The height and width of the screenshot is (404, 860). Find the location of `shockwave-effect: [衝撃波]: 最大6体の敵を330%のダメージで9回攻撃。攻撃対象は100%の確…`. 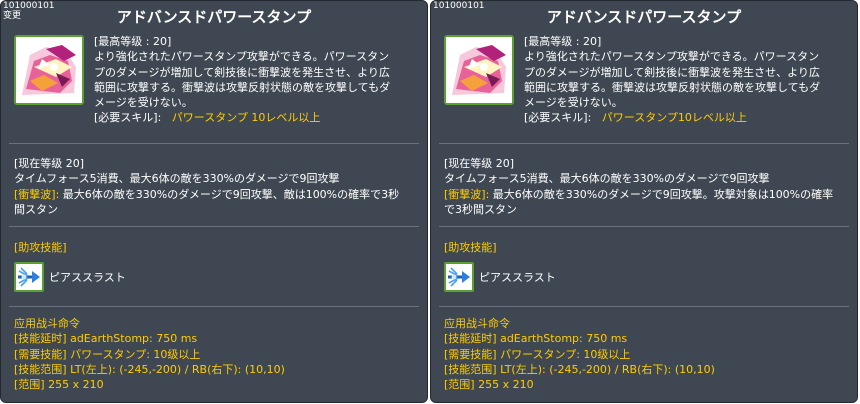

shockwave-effect: [衝撃波]: 最大6体の敵を330%のダメージで9回攻撃。攻撃対象は100%の確… is located at coordinates (649, 194).